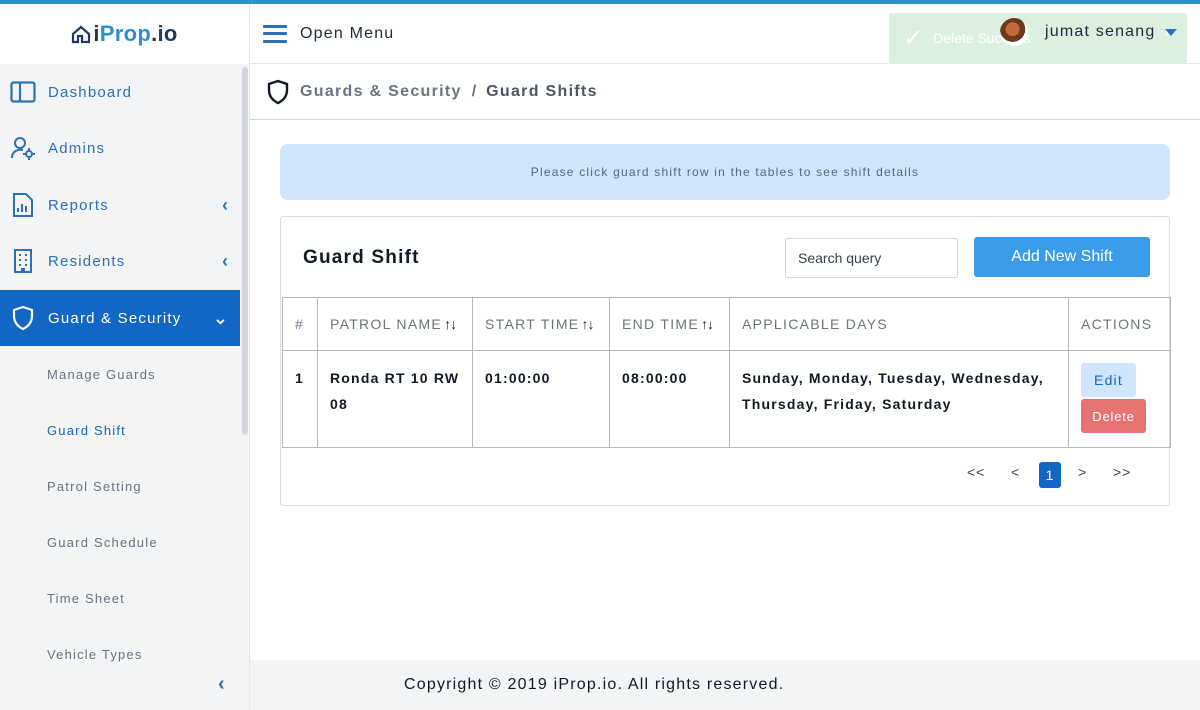 The image size is (1200, 710). What do you see at coordinates (81, 34) in the screenshot?
I see `house-logo-icon` at bounding box center [81, 34].